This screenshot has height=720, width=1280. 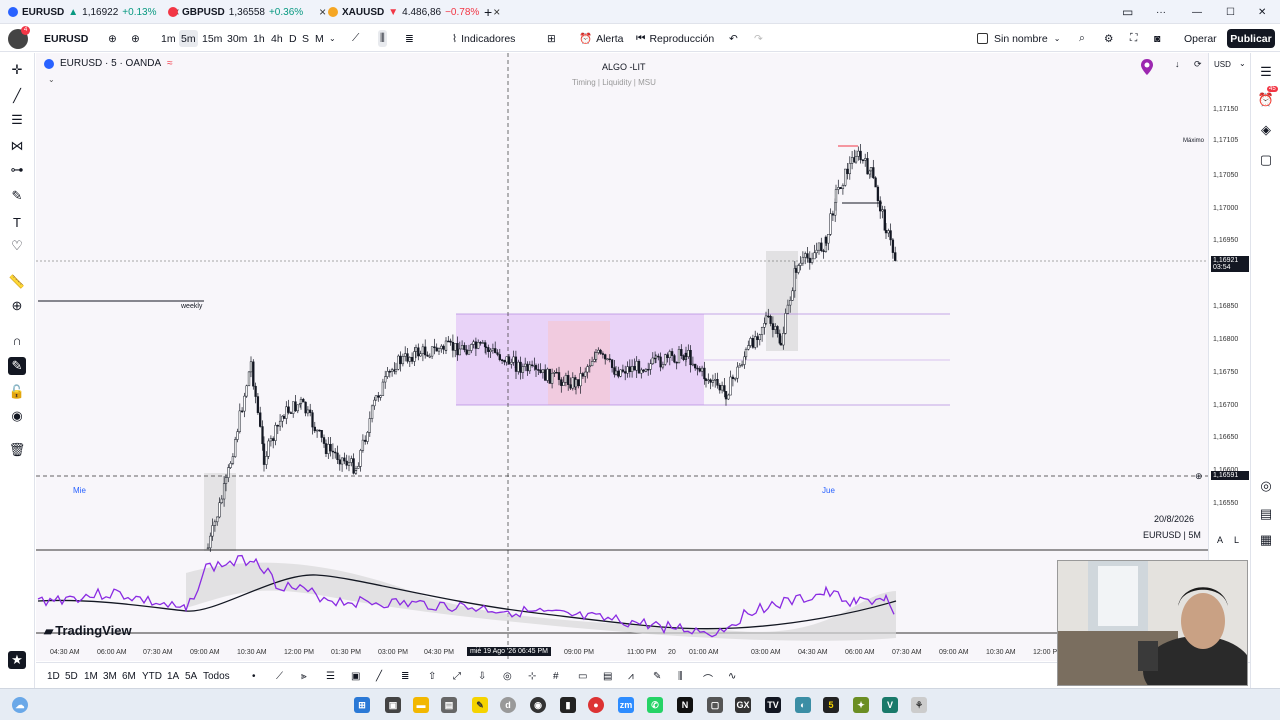 What do you see at coordinates (1133, 38) in the screenshot?
I see `fullscreen-icon: ⛶` at bounding box center [1133, 38].